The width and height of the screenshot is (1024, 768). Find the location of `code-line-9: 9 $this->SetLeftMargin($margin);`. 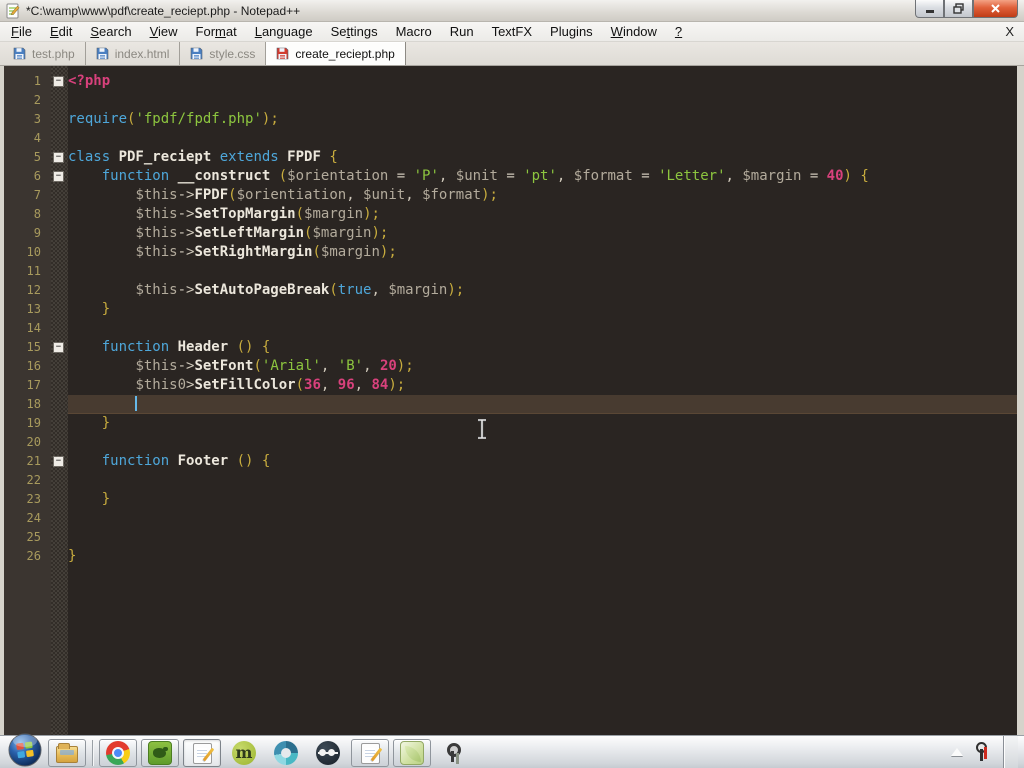

code-line-9: 9 $this->SetLeftMargin($margin); is located at coordinates (510, 233).